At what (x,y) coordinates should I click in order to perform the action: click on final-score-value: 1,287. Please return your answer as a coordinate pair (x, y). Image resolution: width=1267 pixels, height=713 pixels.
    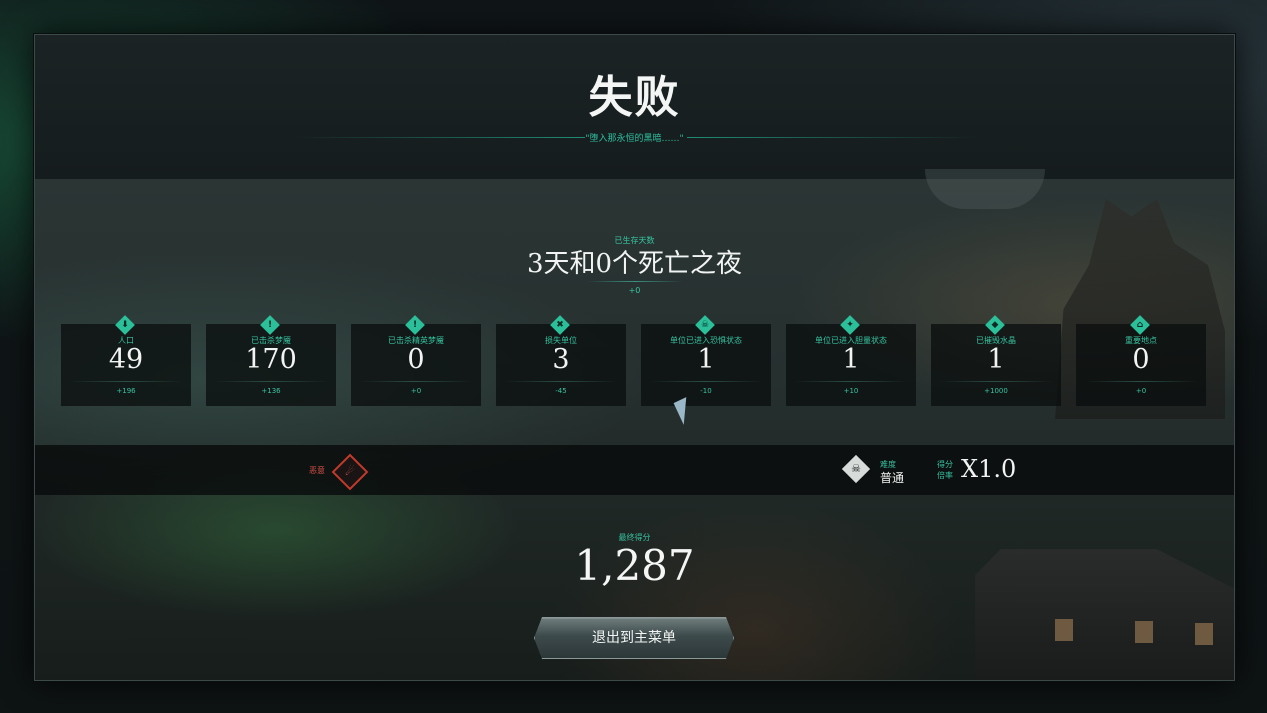
    Looking at the image, I should click on (634, 565).